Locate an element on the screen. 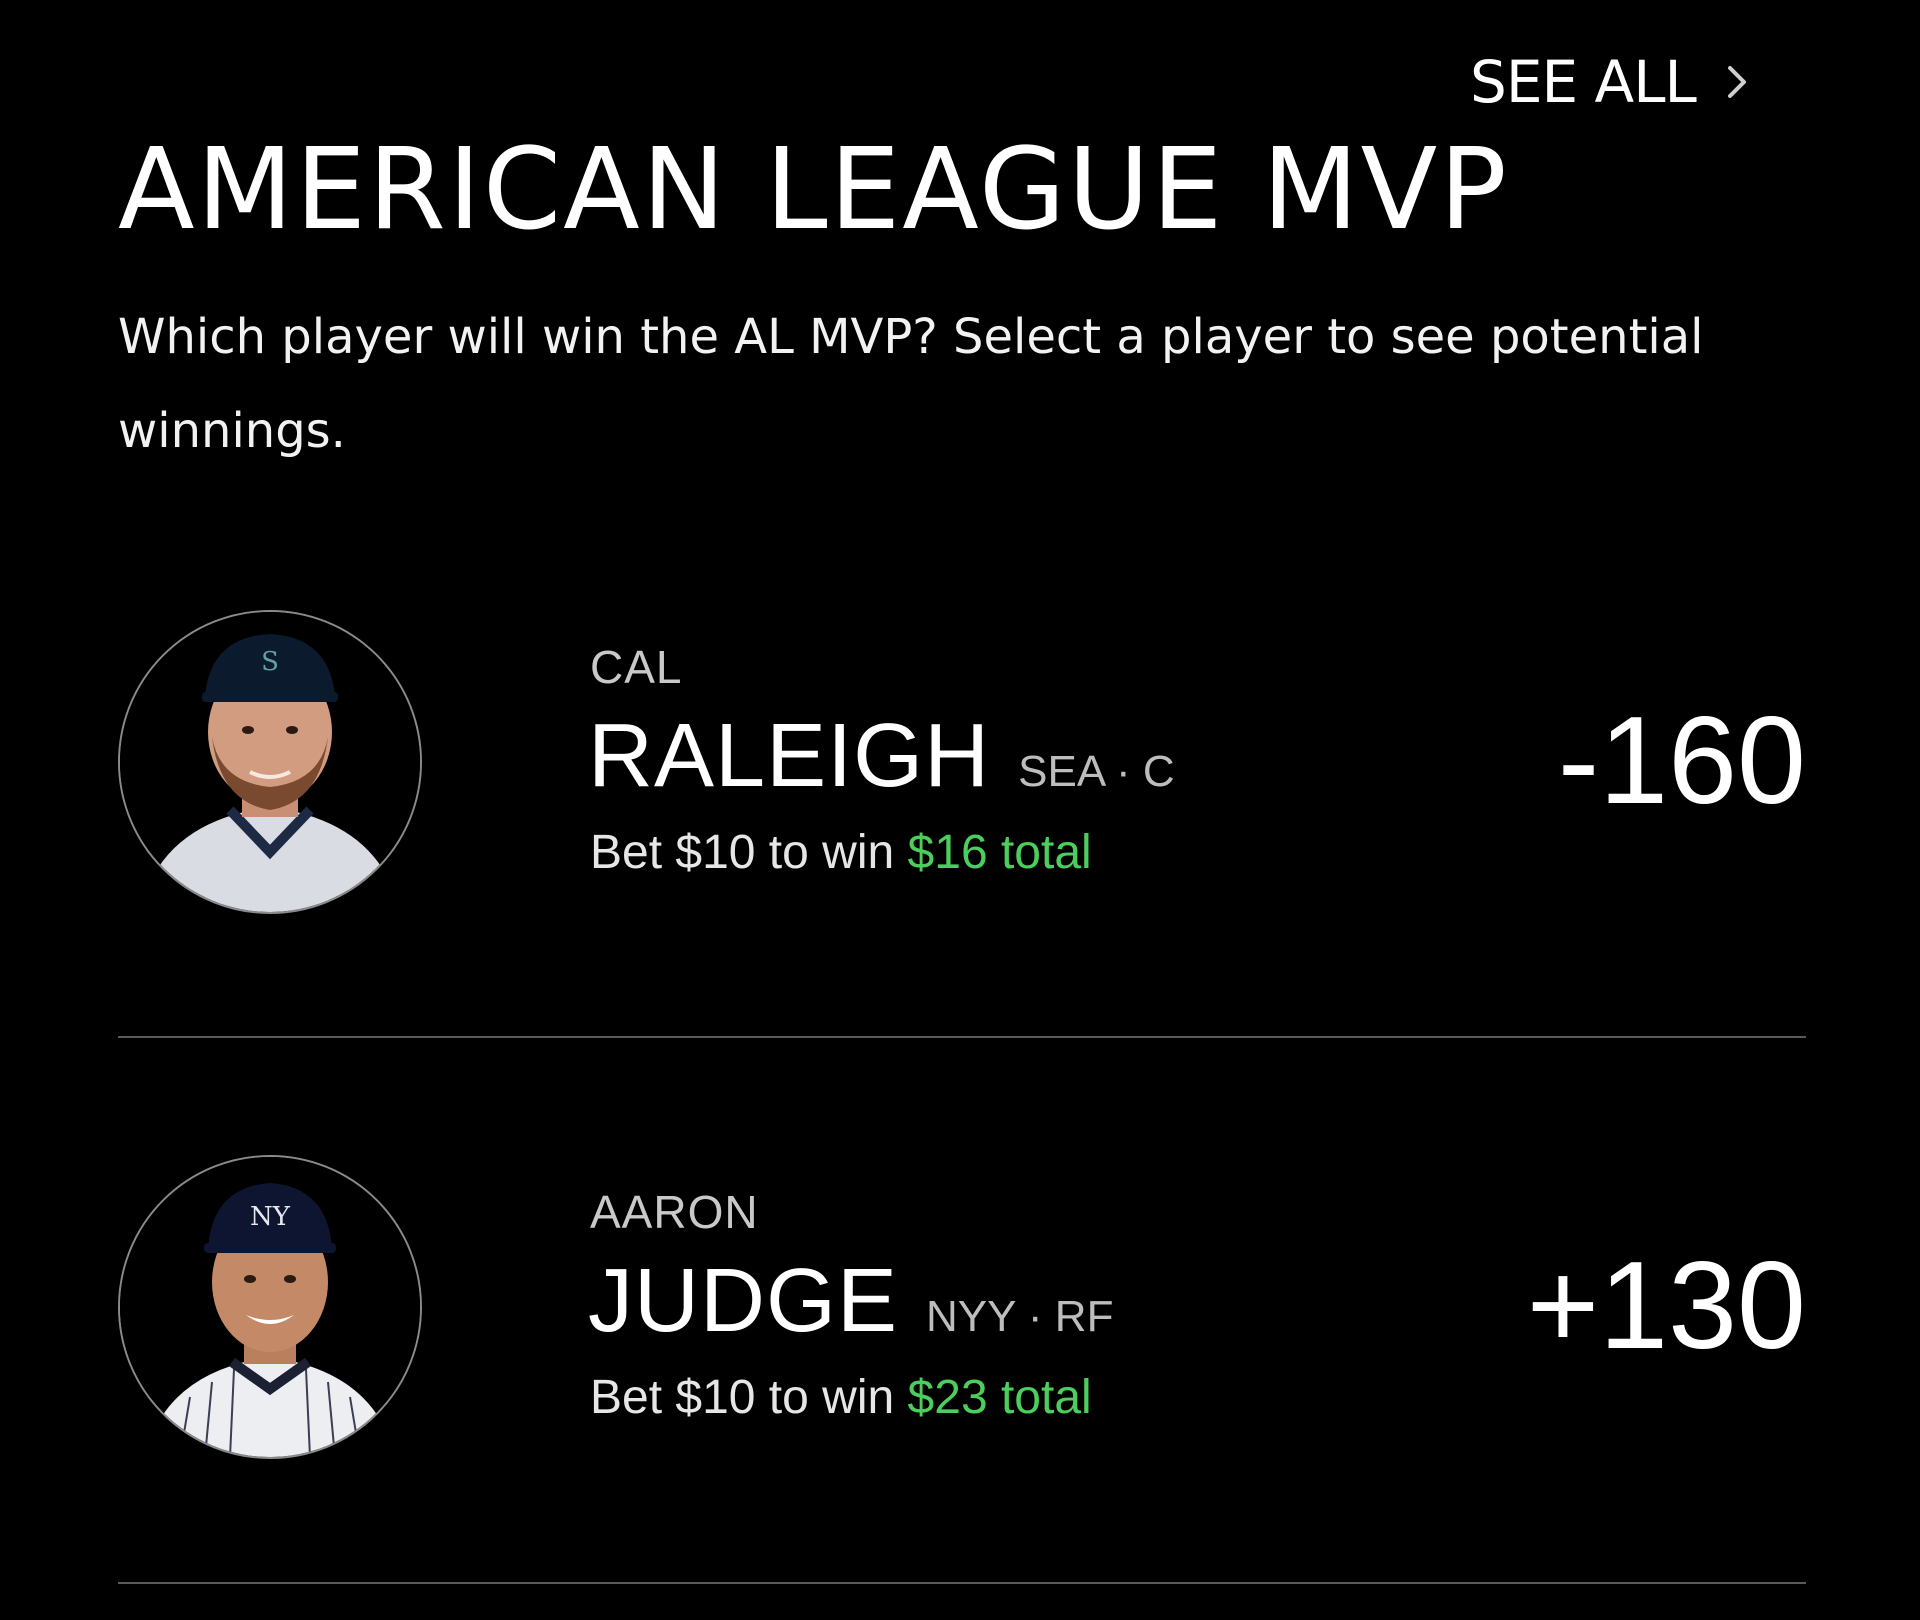 The height and width of the screenshot is (1620, 1920). bet-win-amount: $23 total is located at coordinates (999, 1397).